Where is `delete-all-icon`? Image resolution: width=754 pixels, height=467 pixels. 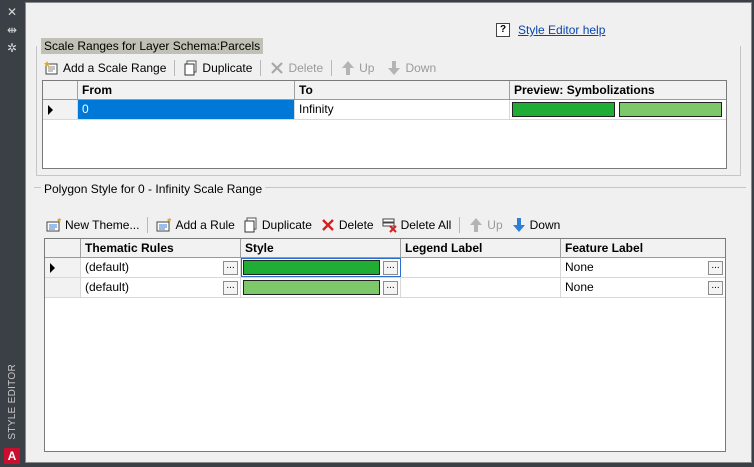
delete-all-icon is located at coordinates (390, 225).